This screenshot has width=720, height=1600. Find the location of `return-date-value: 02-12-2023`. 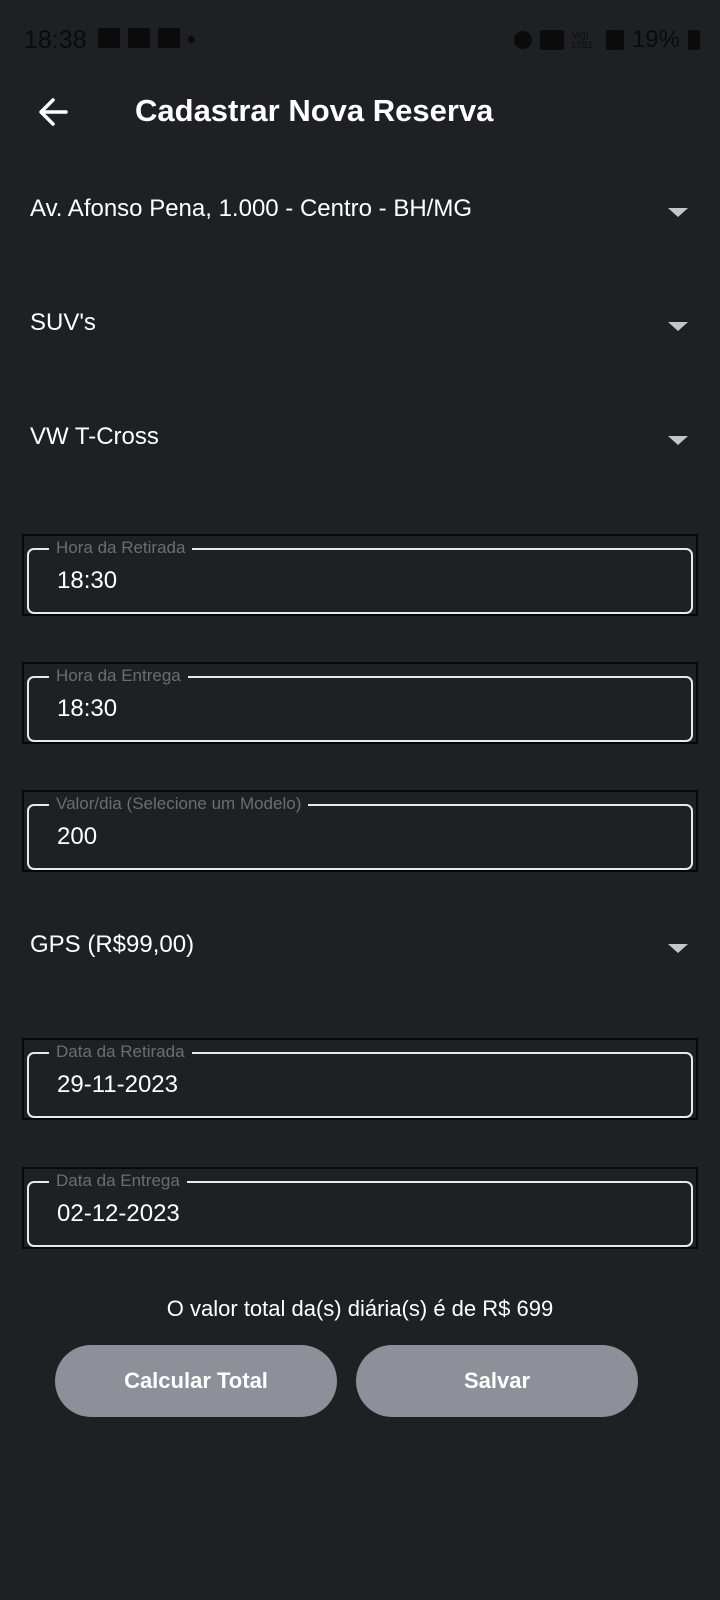

return-date-value: 02-12-2023 is located at coordinates (118, 1213).